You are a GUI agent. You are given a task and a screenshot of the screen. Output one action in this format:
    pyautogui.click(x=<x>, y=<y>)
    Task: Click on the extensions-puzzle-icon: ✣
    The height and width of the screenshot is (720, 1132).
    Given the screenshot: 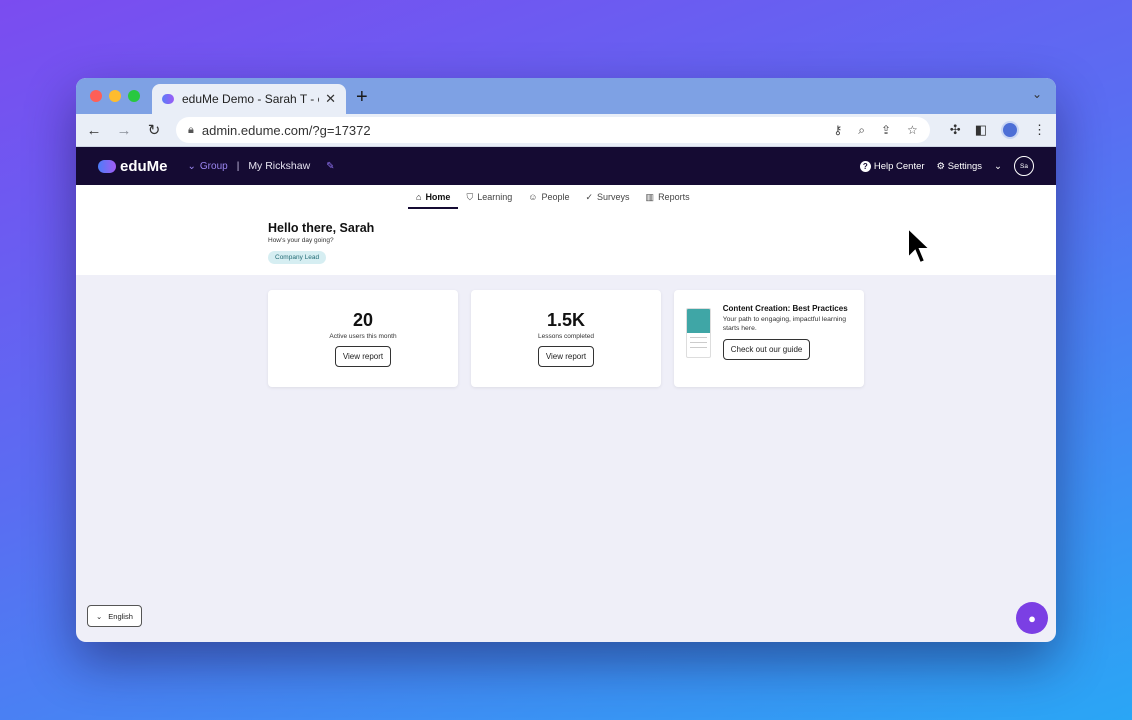 What is the action you would take?
    pyautogui.click(x=955, y=130)
    